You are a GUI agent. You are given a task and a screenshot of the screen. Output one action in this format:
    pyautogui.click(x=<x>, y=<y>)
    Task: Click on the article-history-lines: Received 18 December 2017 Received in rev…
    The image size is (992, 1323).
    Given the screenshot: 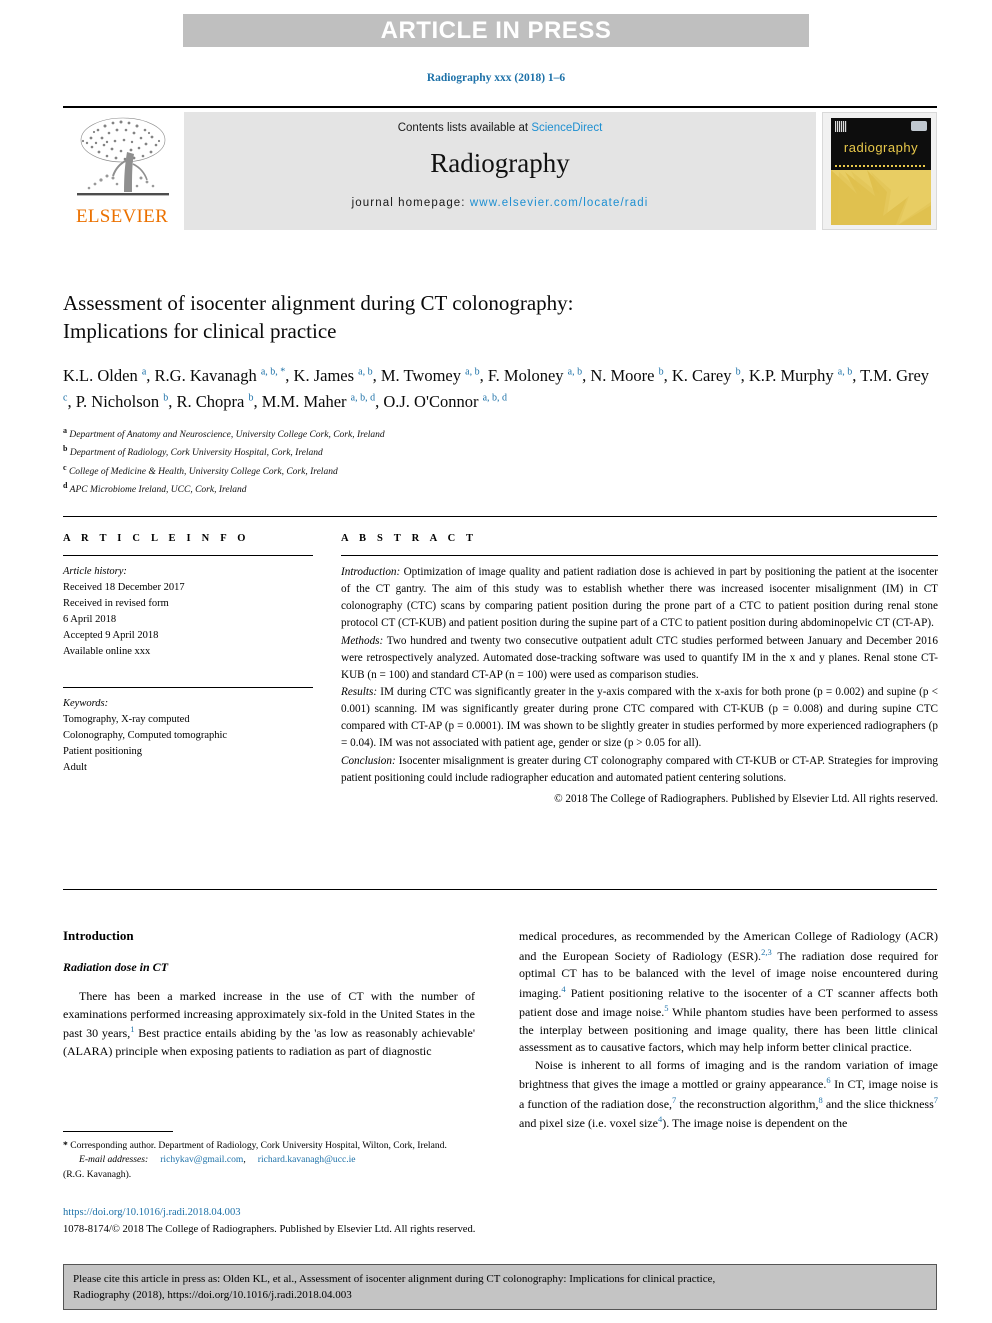 What is the action you would take?
    pyautogui.click(x=188, y=620)
    